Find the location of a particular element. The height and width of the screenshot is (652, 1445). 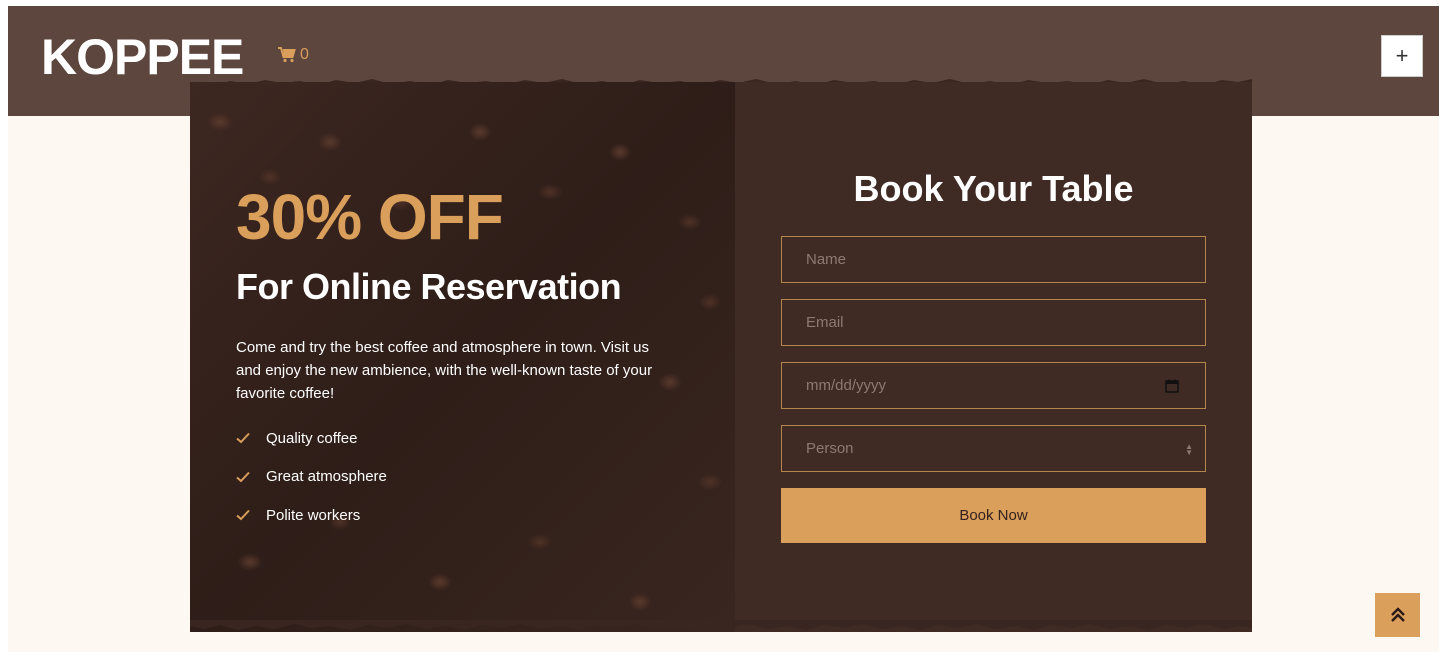

calendar-icon is located at coordinates (1172, 386).